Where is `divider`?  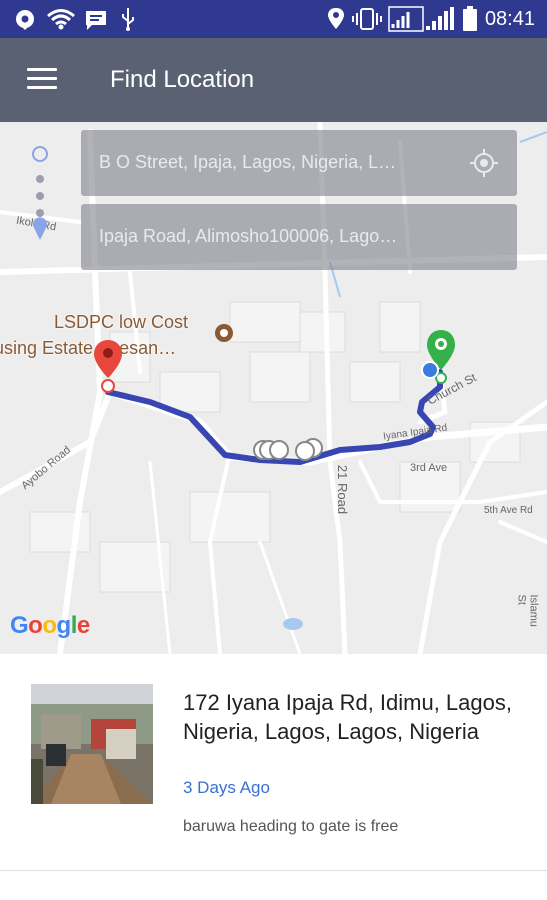 divider is located at coordinates (273, 870).